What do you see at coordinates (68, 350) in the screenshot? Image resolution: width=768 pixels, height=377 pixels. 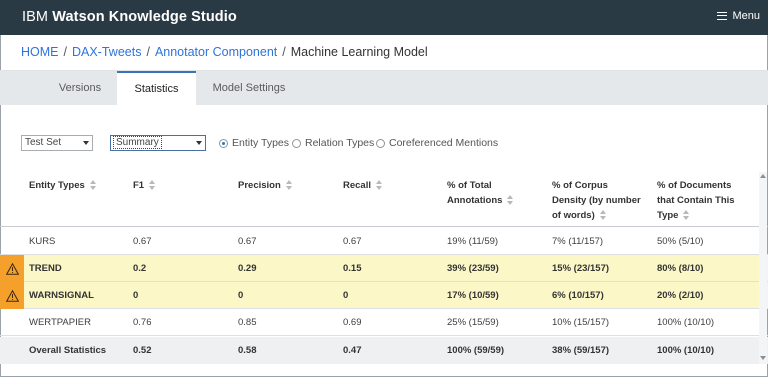 I see `cell-overall-label: Overall Statistics` at bounding box center [68, 350].